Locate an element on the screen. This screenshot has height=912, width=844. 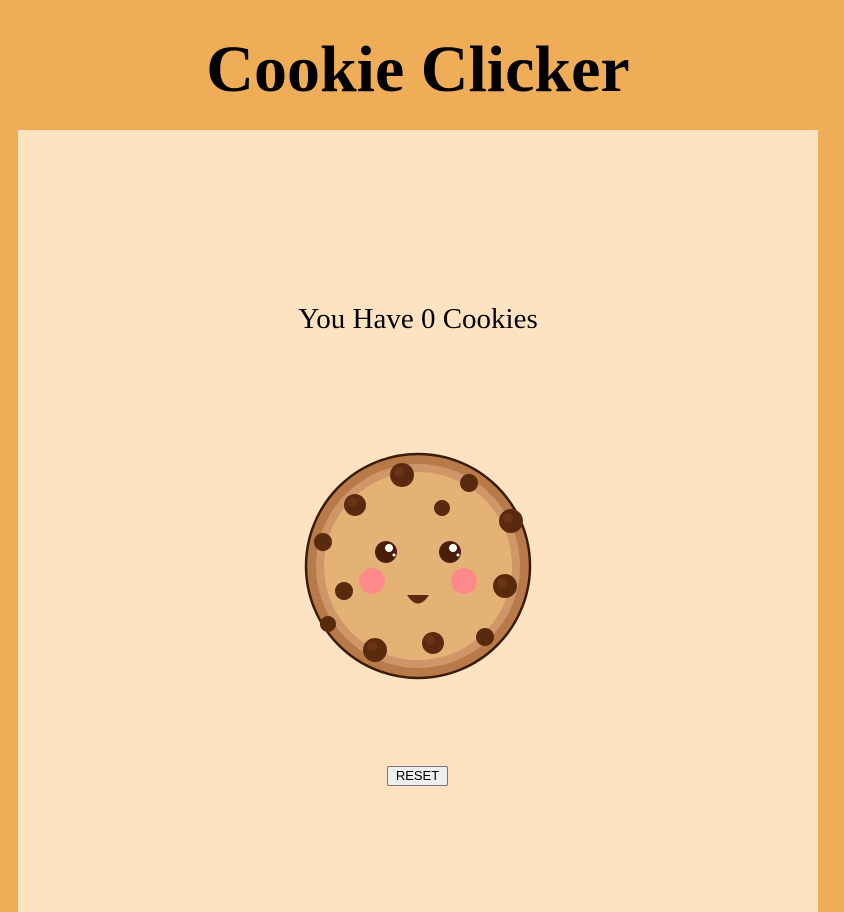
page-title: Cookie Clicker is located at coordinates (418, 69).